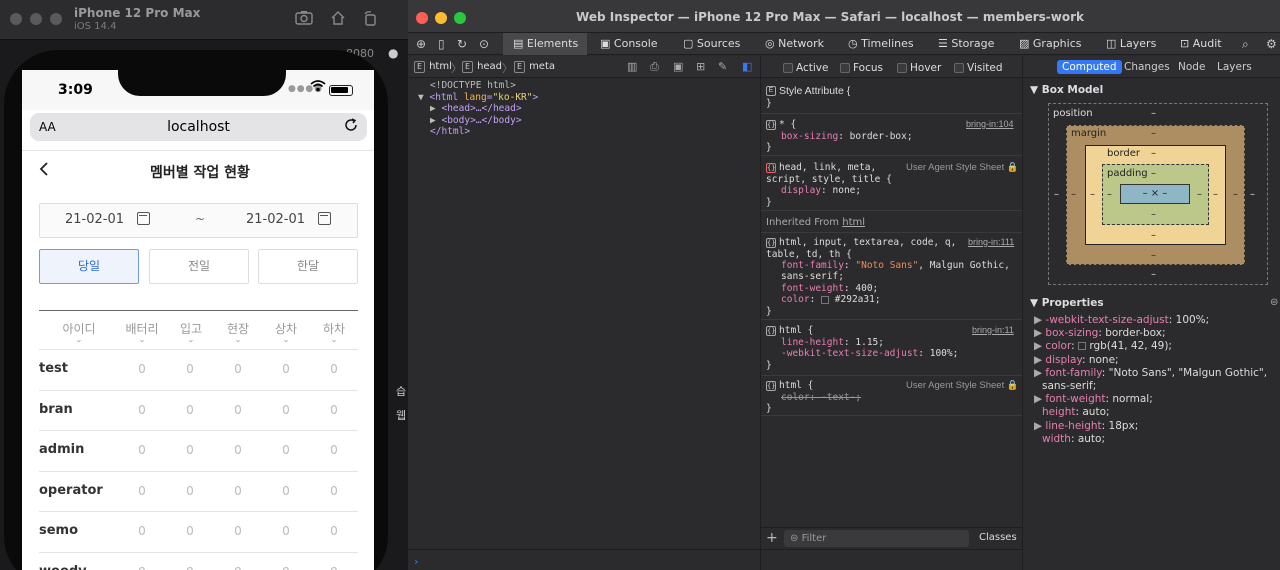 The width and height of the screenshot is (1280, 570). What do you see at coordinates (1245, 44) in the screenshot?
I see `search-icon: ⌕` at bounding box center [1245, 44].